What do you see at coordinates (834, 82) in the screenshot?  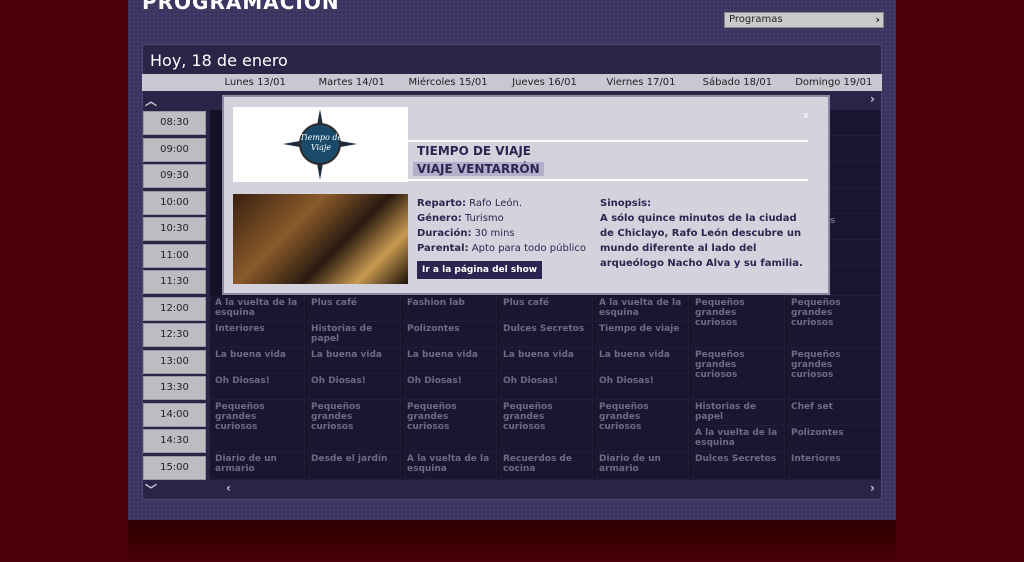 I see `day-tab: Domingo 19/01` at bounding box center [834, 82].